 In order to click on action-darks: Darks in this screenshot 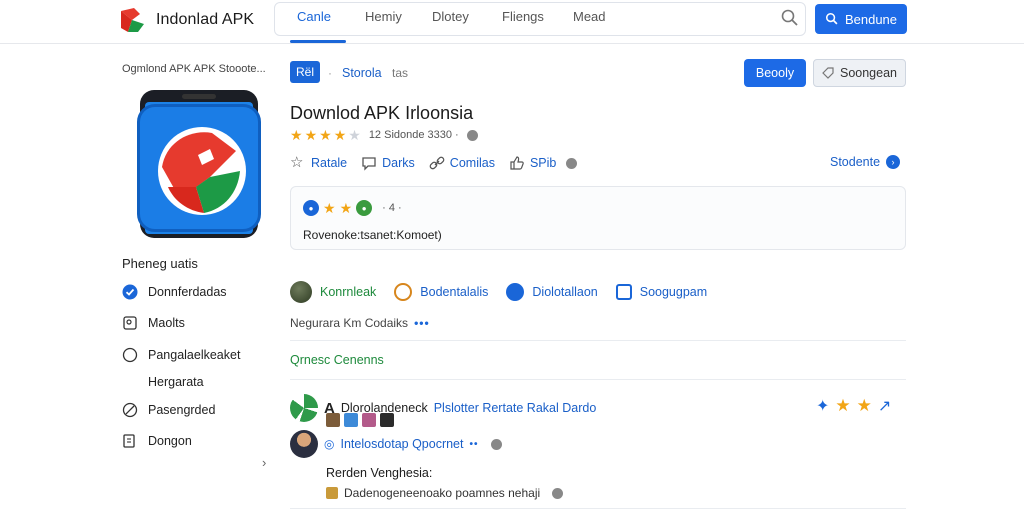, I will do `click(388, 163)`.